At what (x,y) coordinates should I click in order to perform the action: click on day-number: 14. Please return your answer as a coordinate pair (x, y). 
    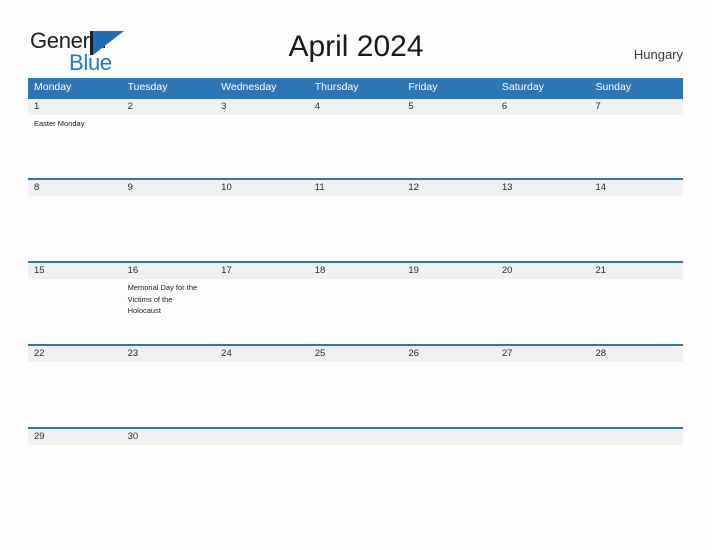
    Looking at the image, I should click on (636, 188).